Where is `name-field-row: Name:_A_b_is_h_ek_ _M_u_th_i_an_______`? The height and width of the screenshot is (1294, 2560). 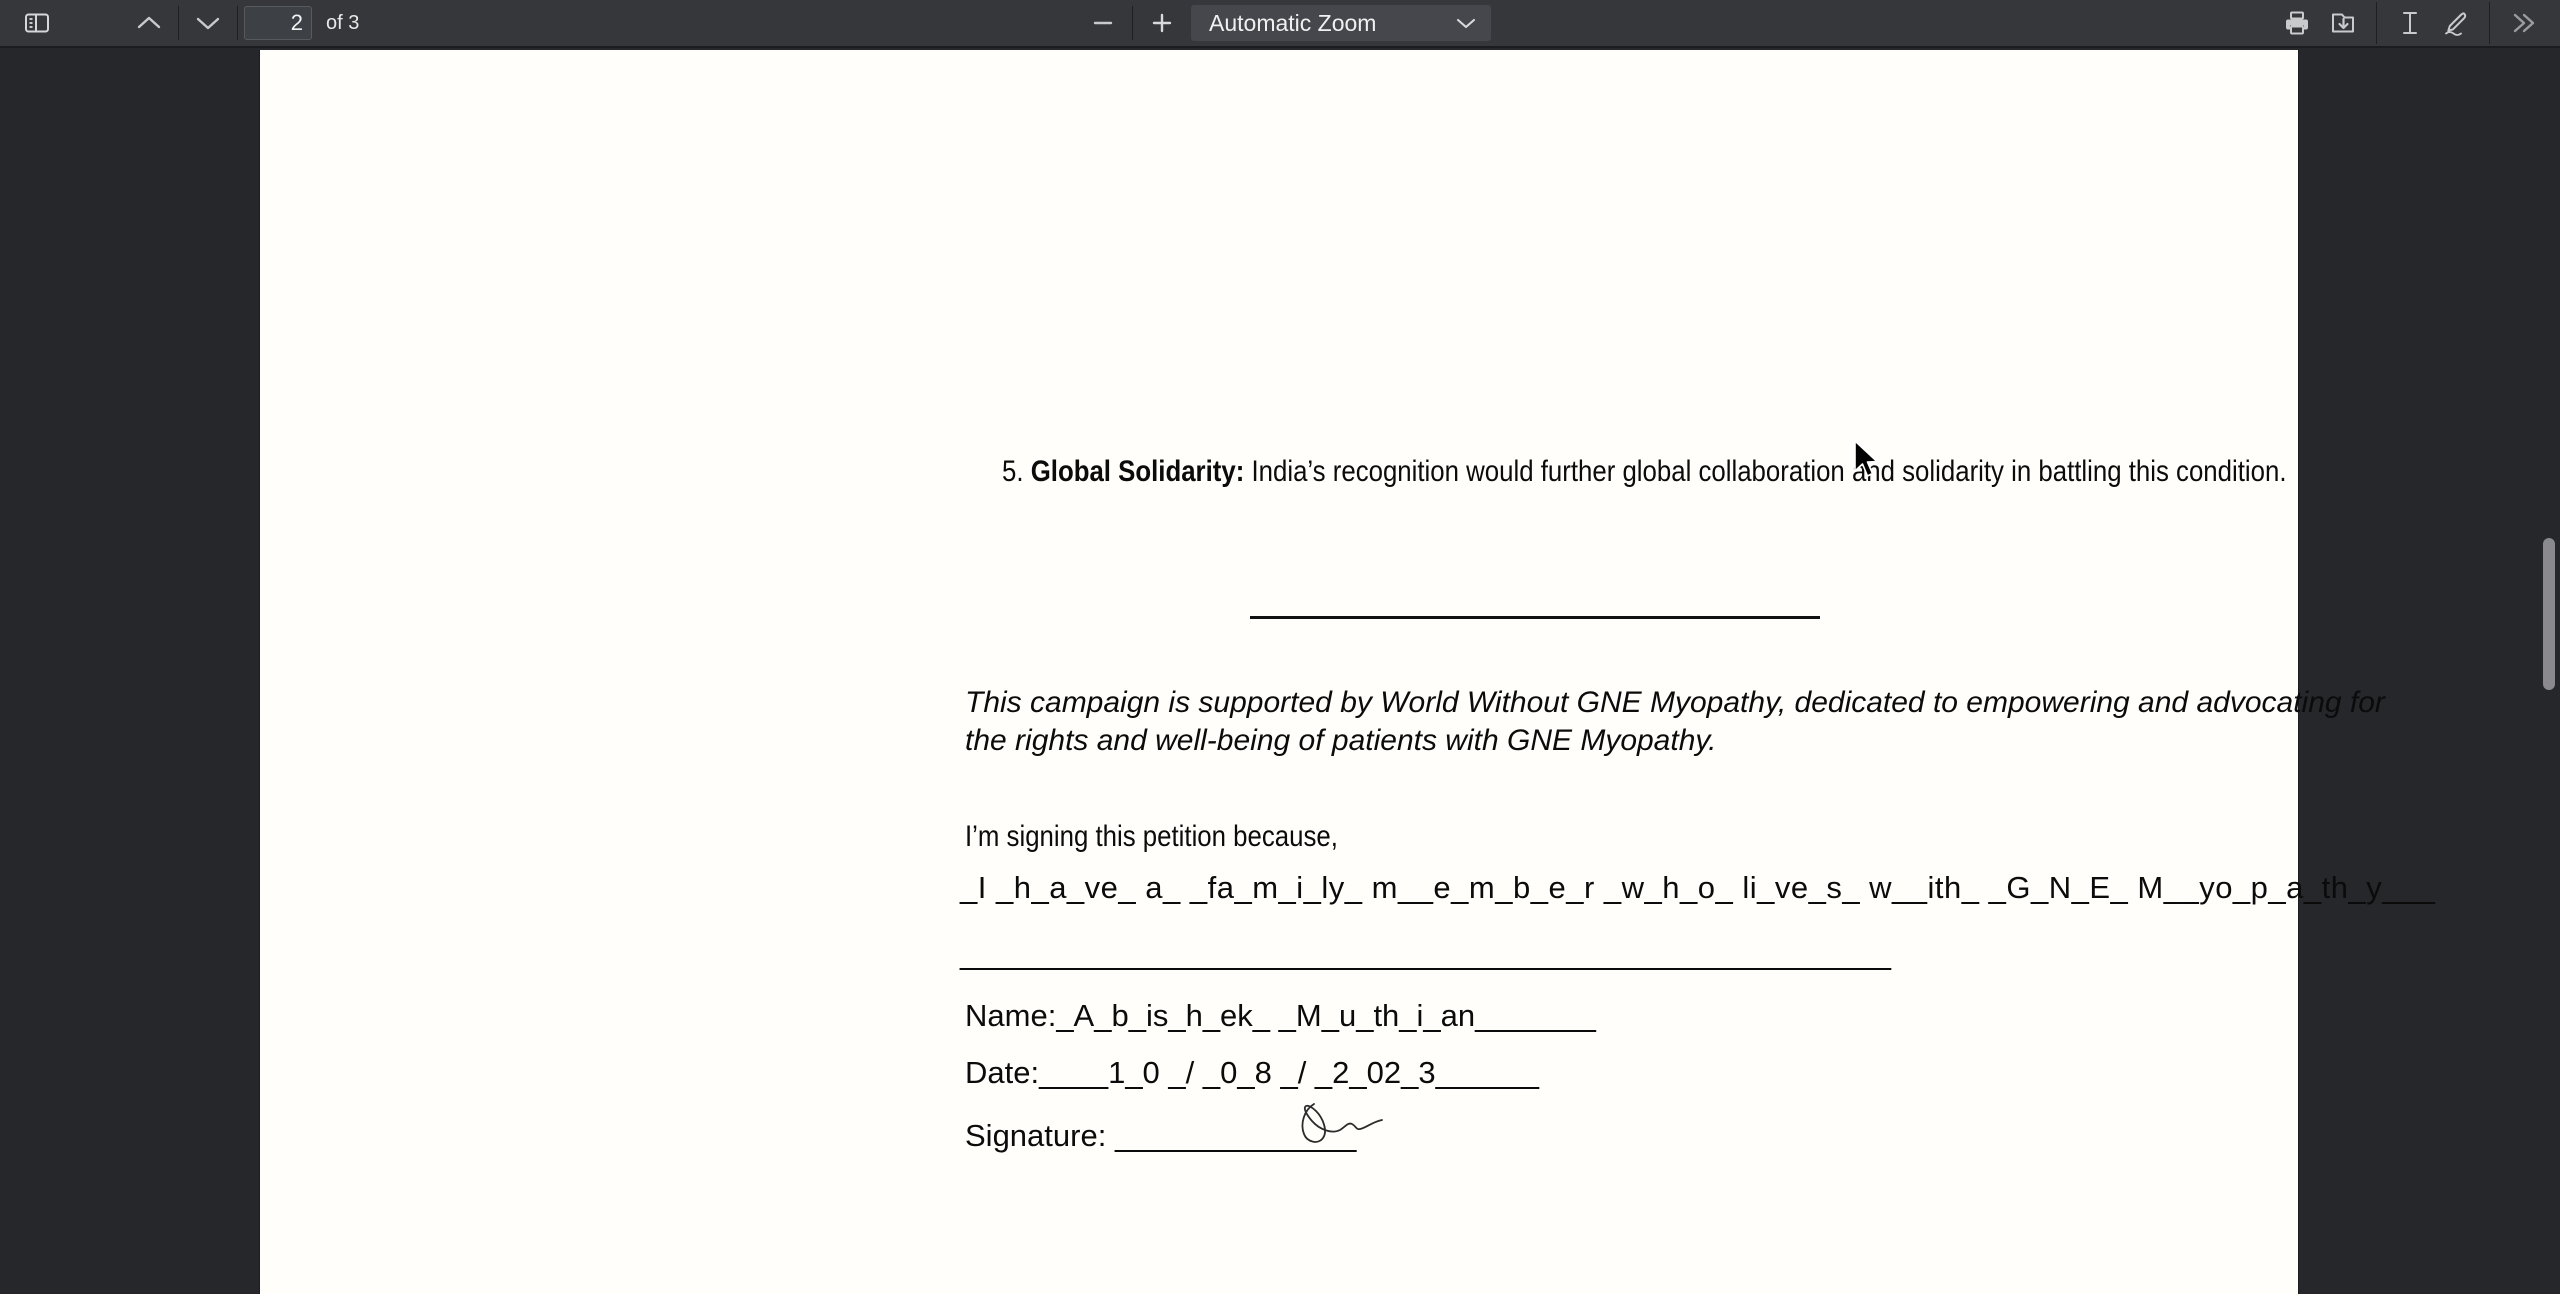 name-field-row: Name:_A_b_is_h_ek_ _M_u_th_i_an_______ is located at coordinates (1280, 1016).